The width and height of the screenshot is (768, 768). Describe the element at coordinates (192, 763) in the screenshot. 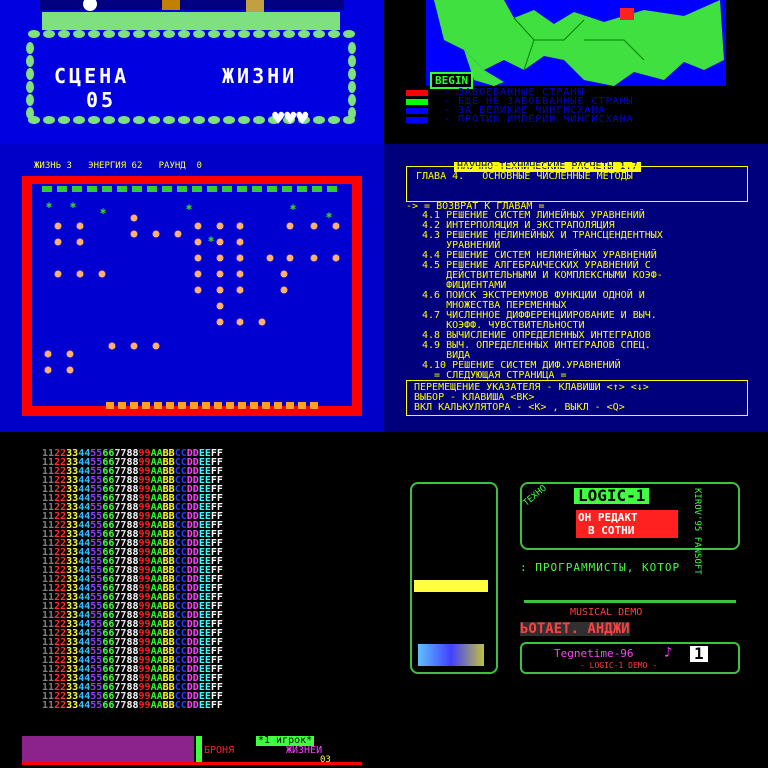

I see `bottom-line` at that location.